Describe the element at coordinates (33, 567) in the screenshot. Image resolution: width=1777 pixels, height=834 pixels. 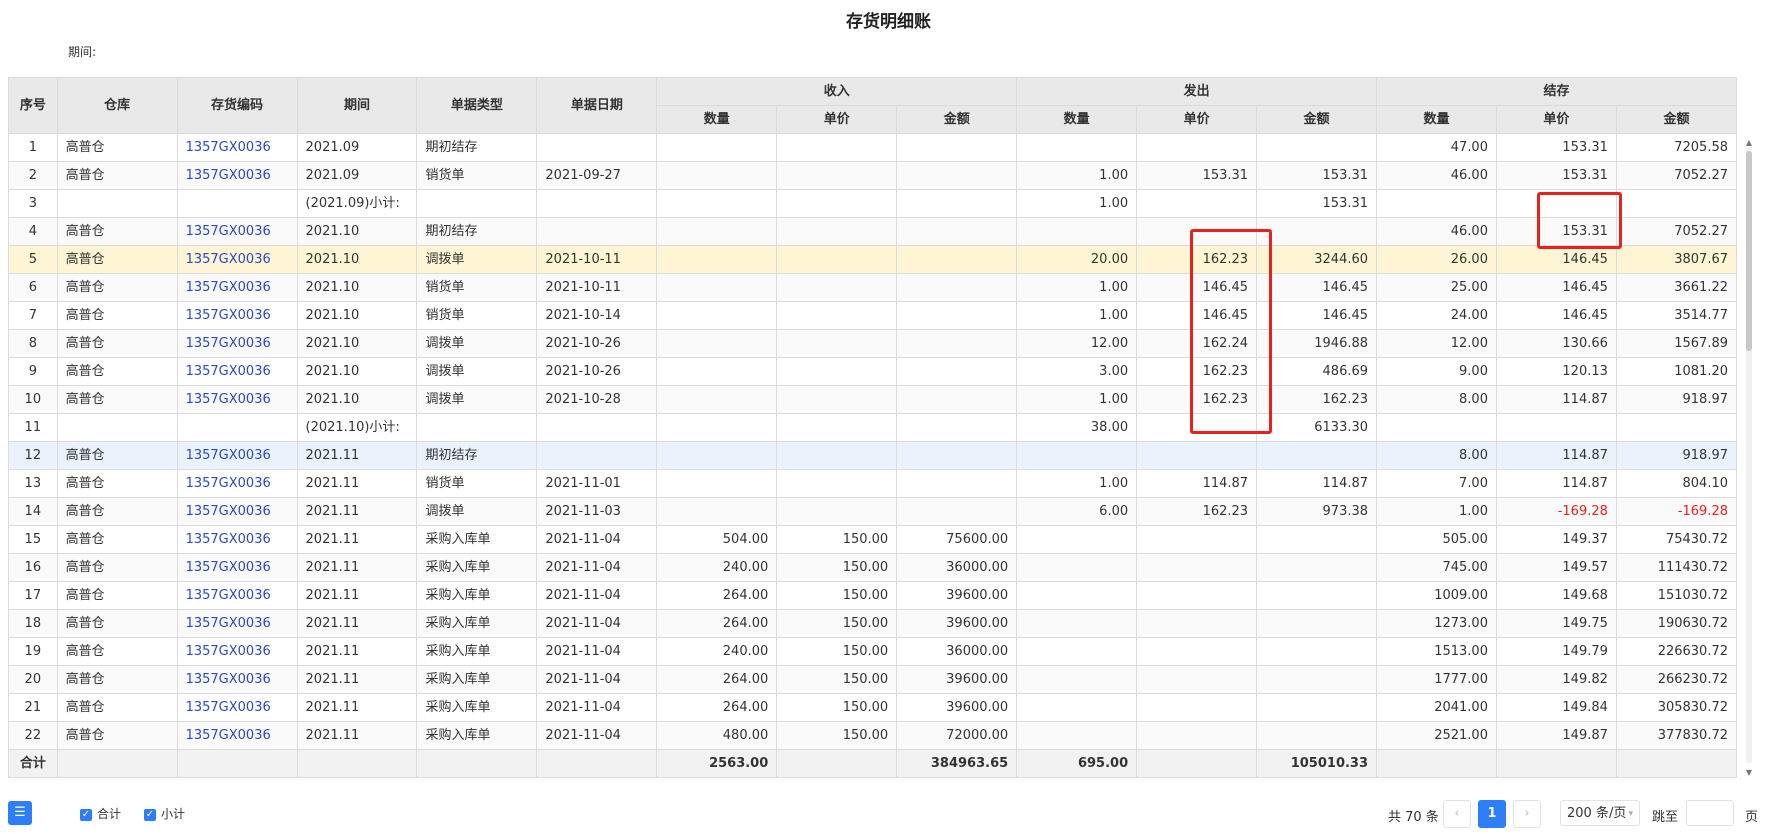
I see `row-seq: 16` at that location.